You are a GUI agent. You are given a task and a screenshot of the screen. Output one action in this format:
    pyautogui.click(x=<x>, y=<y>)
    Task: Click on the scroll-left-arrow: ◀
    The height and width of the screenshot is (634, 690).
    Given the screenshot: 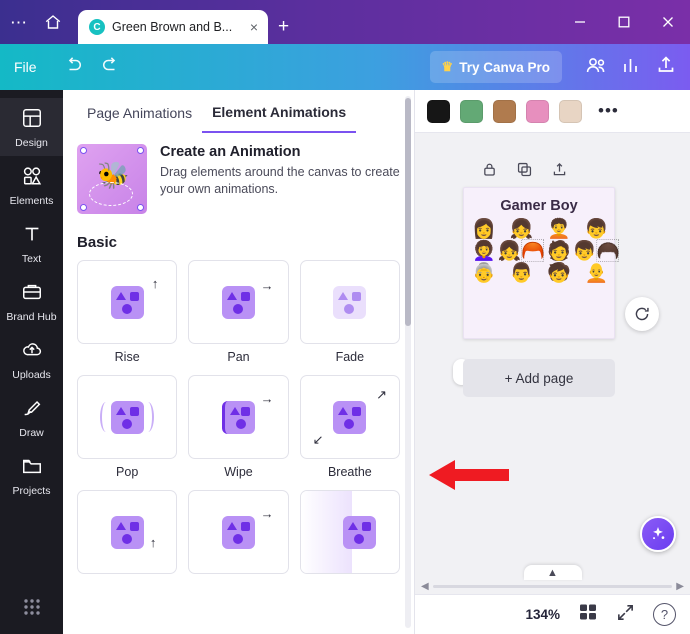 What is the action you would take?
    pyautogui.click(x=425, y=586)
    